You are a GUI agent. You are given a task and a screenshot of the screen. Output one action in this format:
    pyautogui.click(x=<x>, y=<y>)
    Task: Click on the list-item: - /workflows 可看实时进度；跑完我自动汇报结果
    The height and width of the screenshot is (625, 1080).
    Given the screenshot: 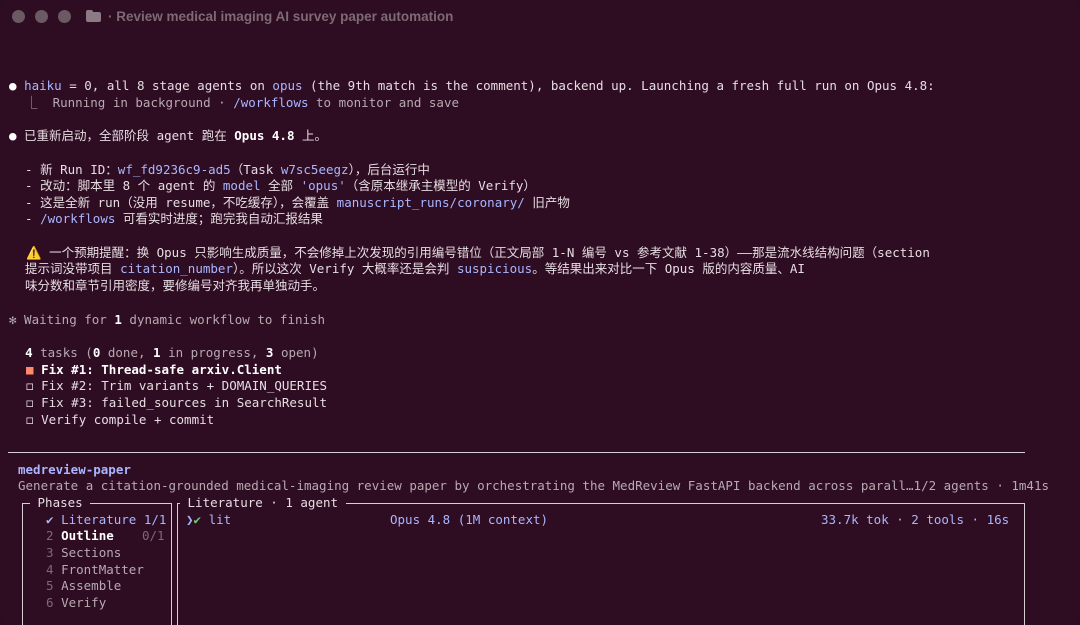 What is the action you would take?
    pyautogui.click(x=166, y=218)
    